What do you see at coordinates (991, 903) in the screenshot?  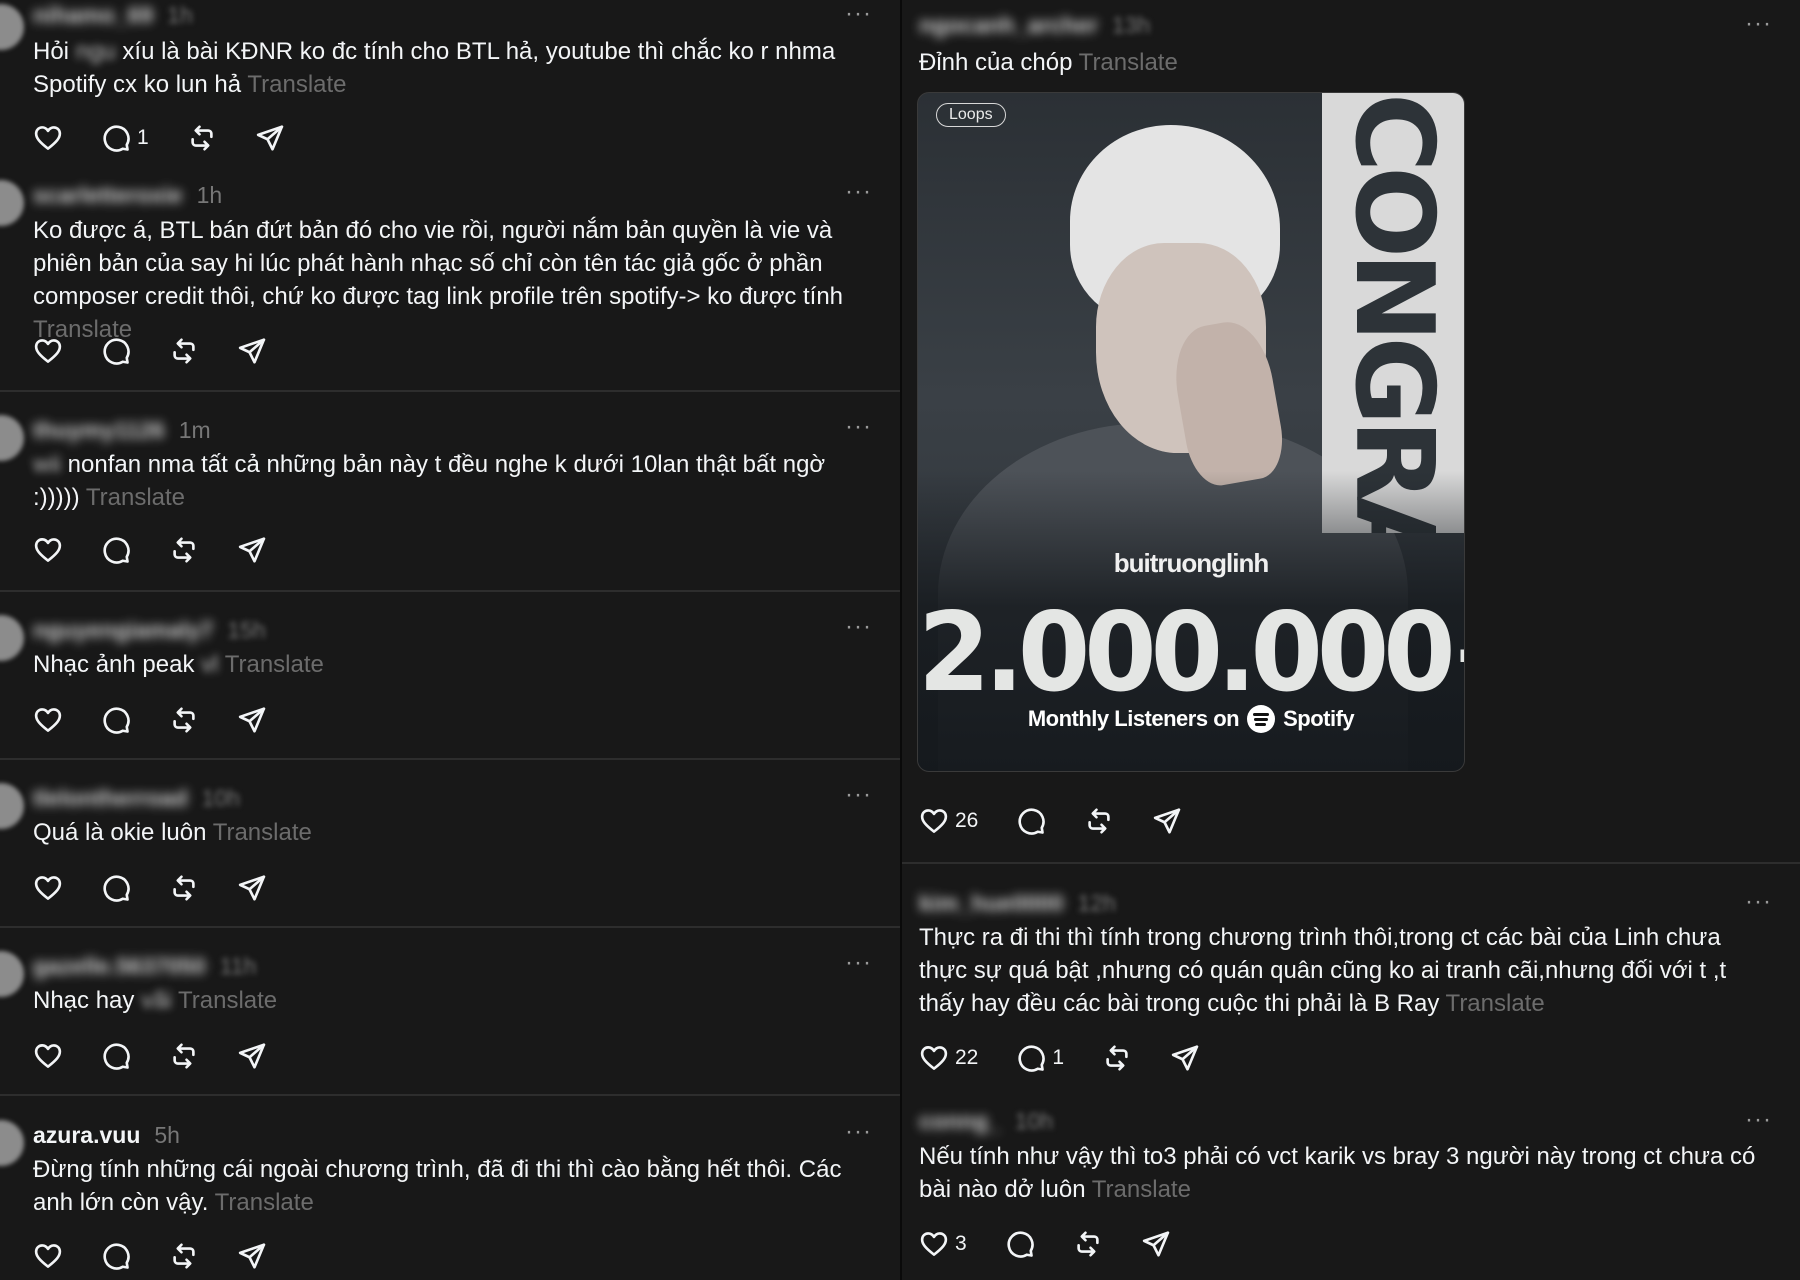 I see `username: kim_hue0000` at bounding box center [991, 903].